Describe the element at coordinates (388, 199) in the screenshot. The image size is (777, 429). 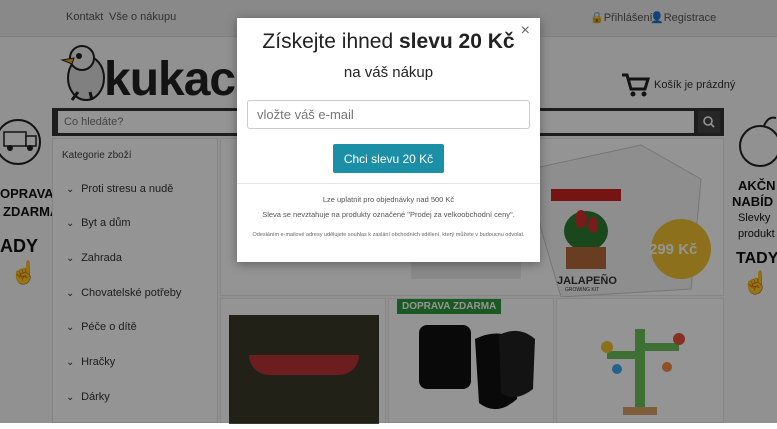
I see `min-order-note: Lze uplatnit pro objednávky nad 500 Kč` at that location.